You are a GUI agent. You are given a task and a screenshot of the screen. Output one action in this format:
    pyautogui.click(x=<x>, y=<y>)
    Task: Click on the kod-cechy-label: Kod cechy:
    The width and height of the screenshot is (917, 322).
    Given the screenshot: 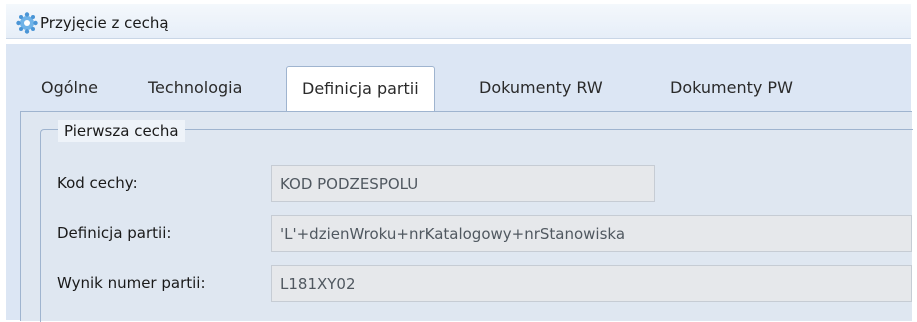 What is the action you would take?
    pyautogui.click(x=97, y=183)
    